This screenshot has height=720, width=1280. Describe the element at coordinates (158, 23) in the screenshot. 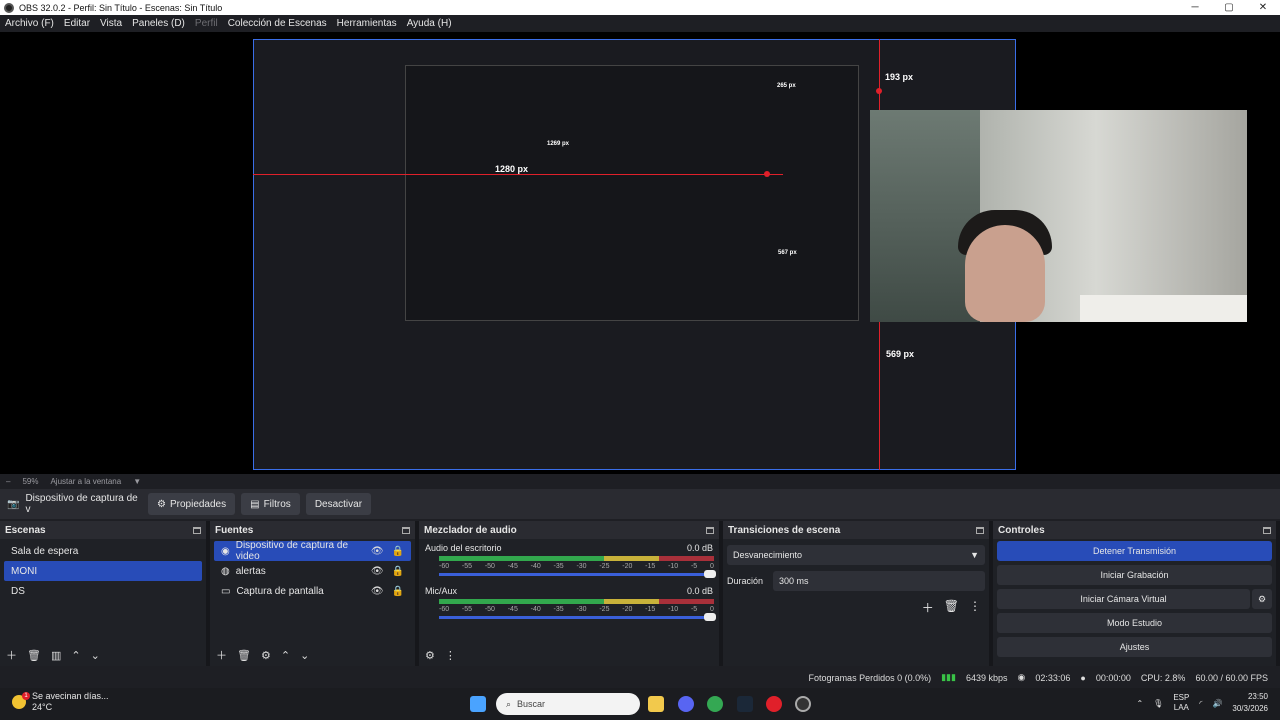

I see `menu-docks: Paneles (D)` at that location.